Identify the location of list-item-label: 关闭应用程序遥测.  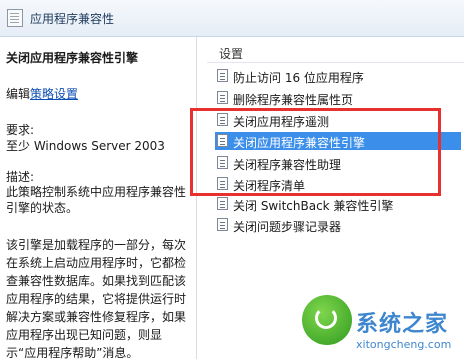
(281, 122).